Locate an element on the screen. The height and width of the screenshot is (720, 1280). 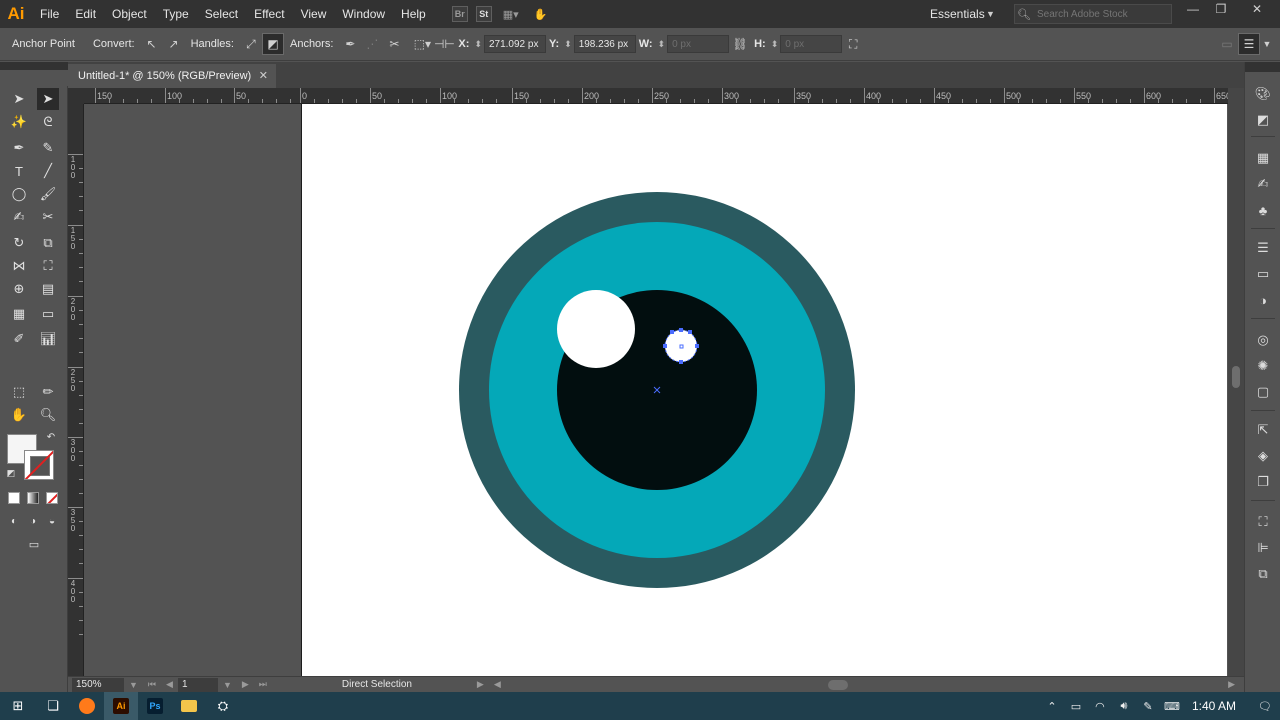
transparency-panel-icon: ◑ is located at coordinates (1263, 300).